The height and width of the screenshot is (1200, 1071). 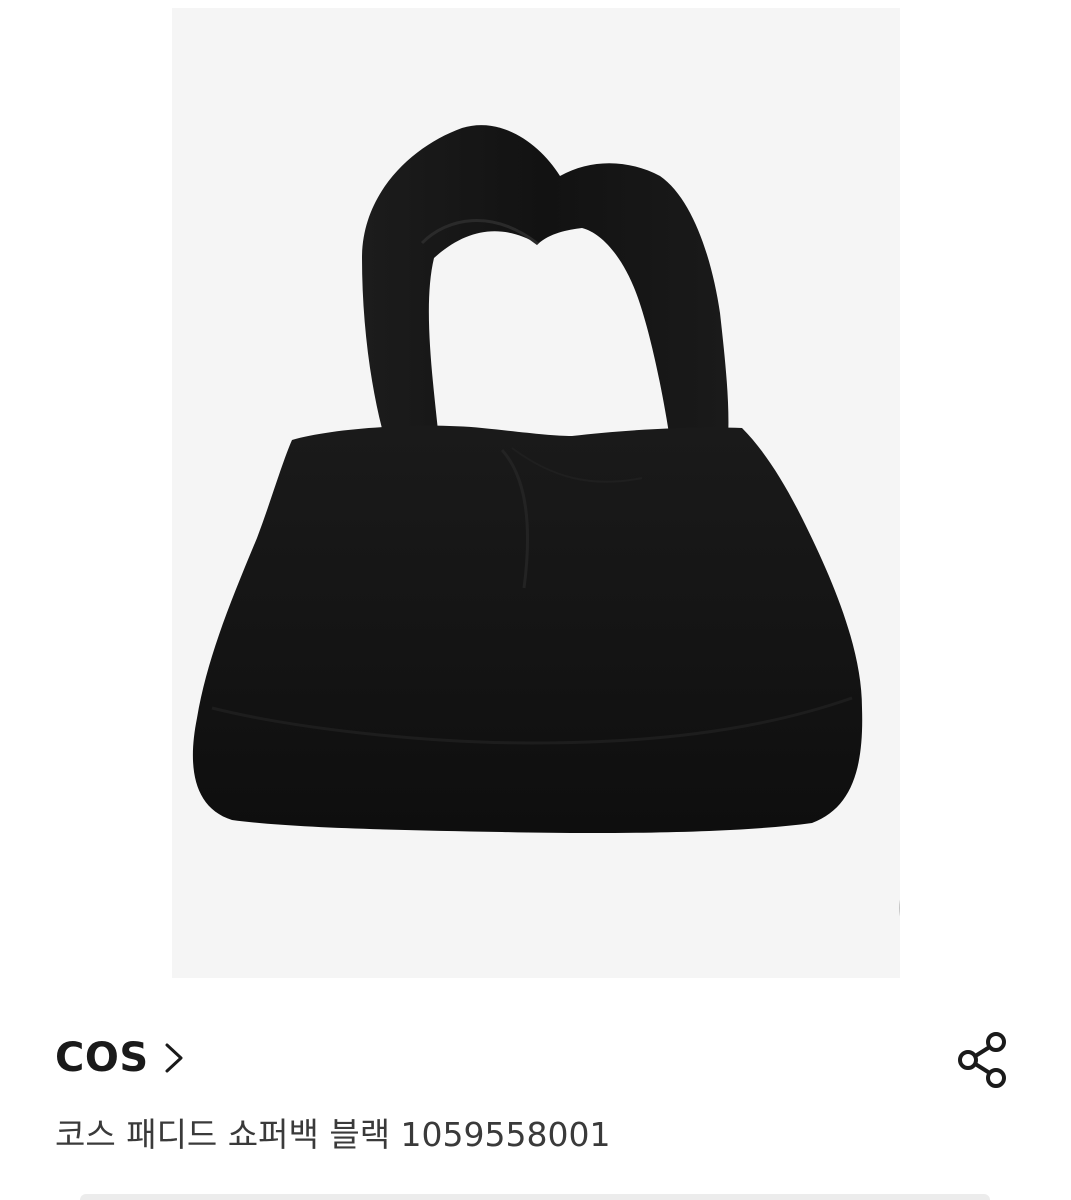 I want to click on brand-name: COS, so click(x=102, y=1058).